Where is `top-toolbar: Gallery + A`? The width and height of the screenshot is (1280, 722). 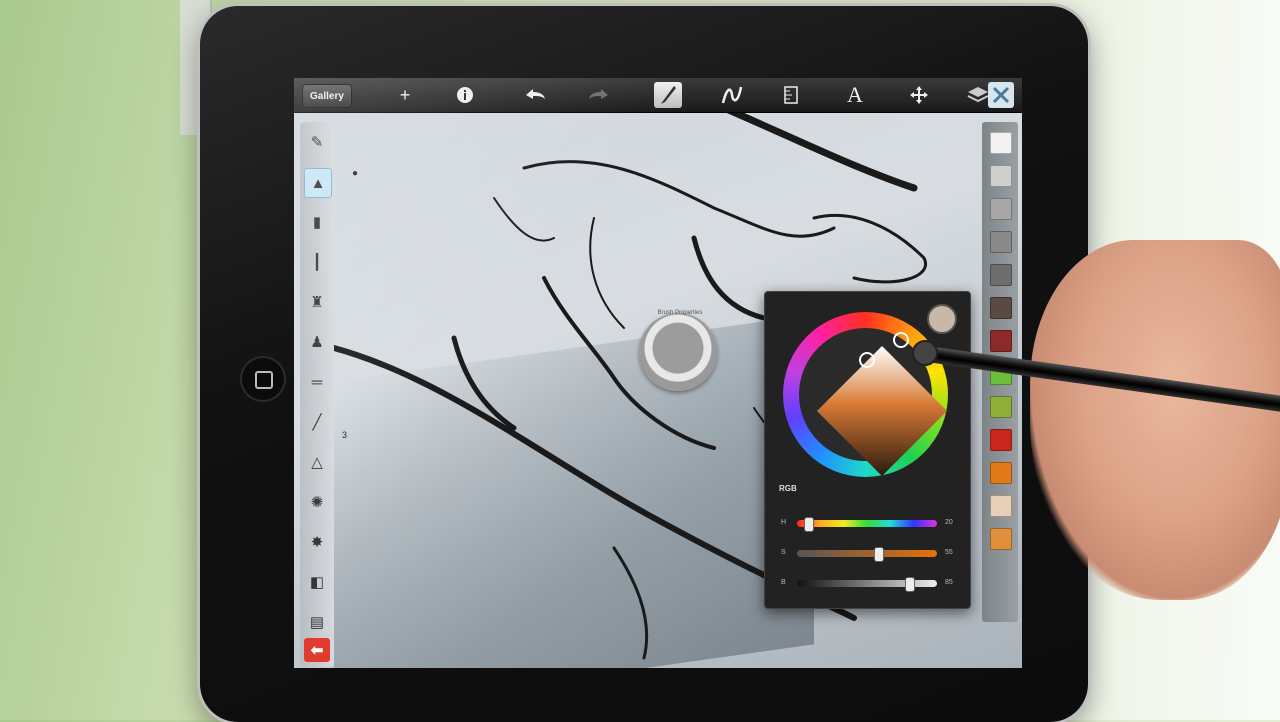 top-toolbar: Gallery + A is located at coordinates (658, 95).